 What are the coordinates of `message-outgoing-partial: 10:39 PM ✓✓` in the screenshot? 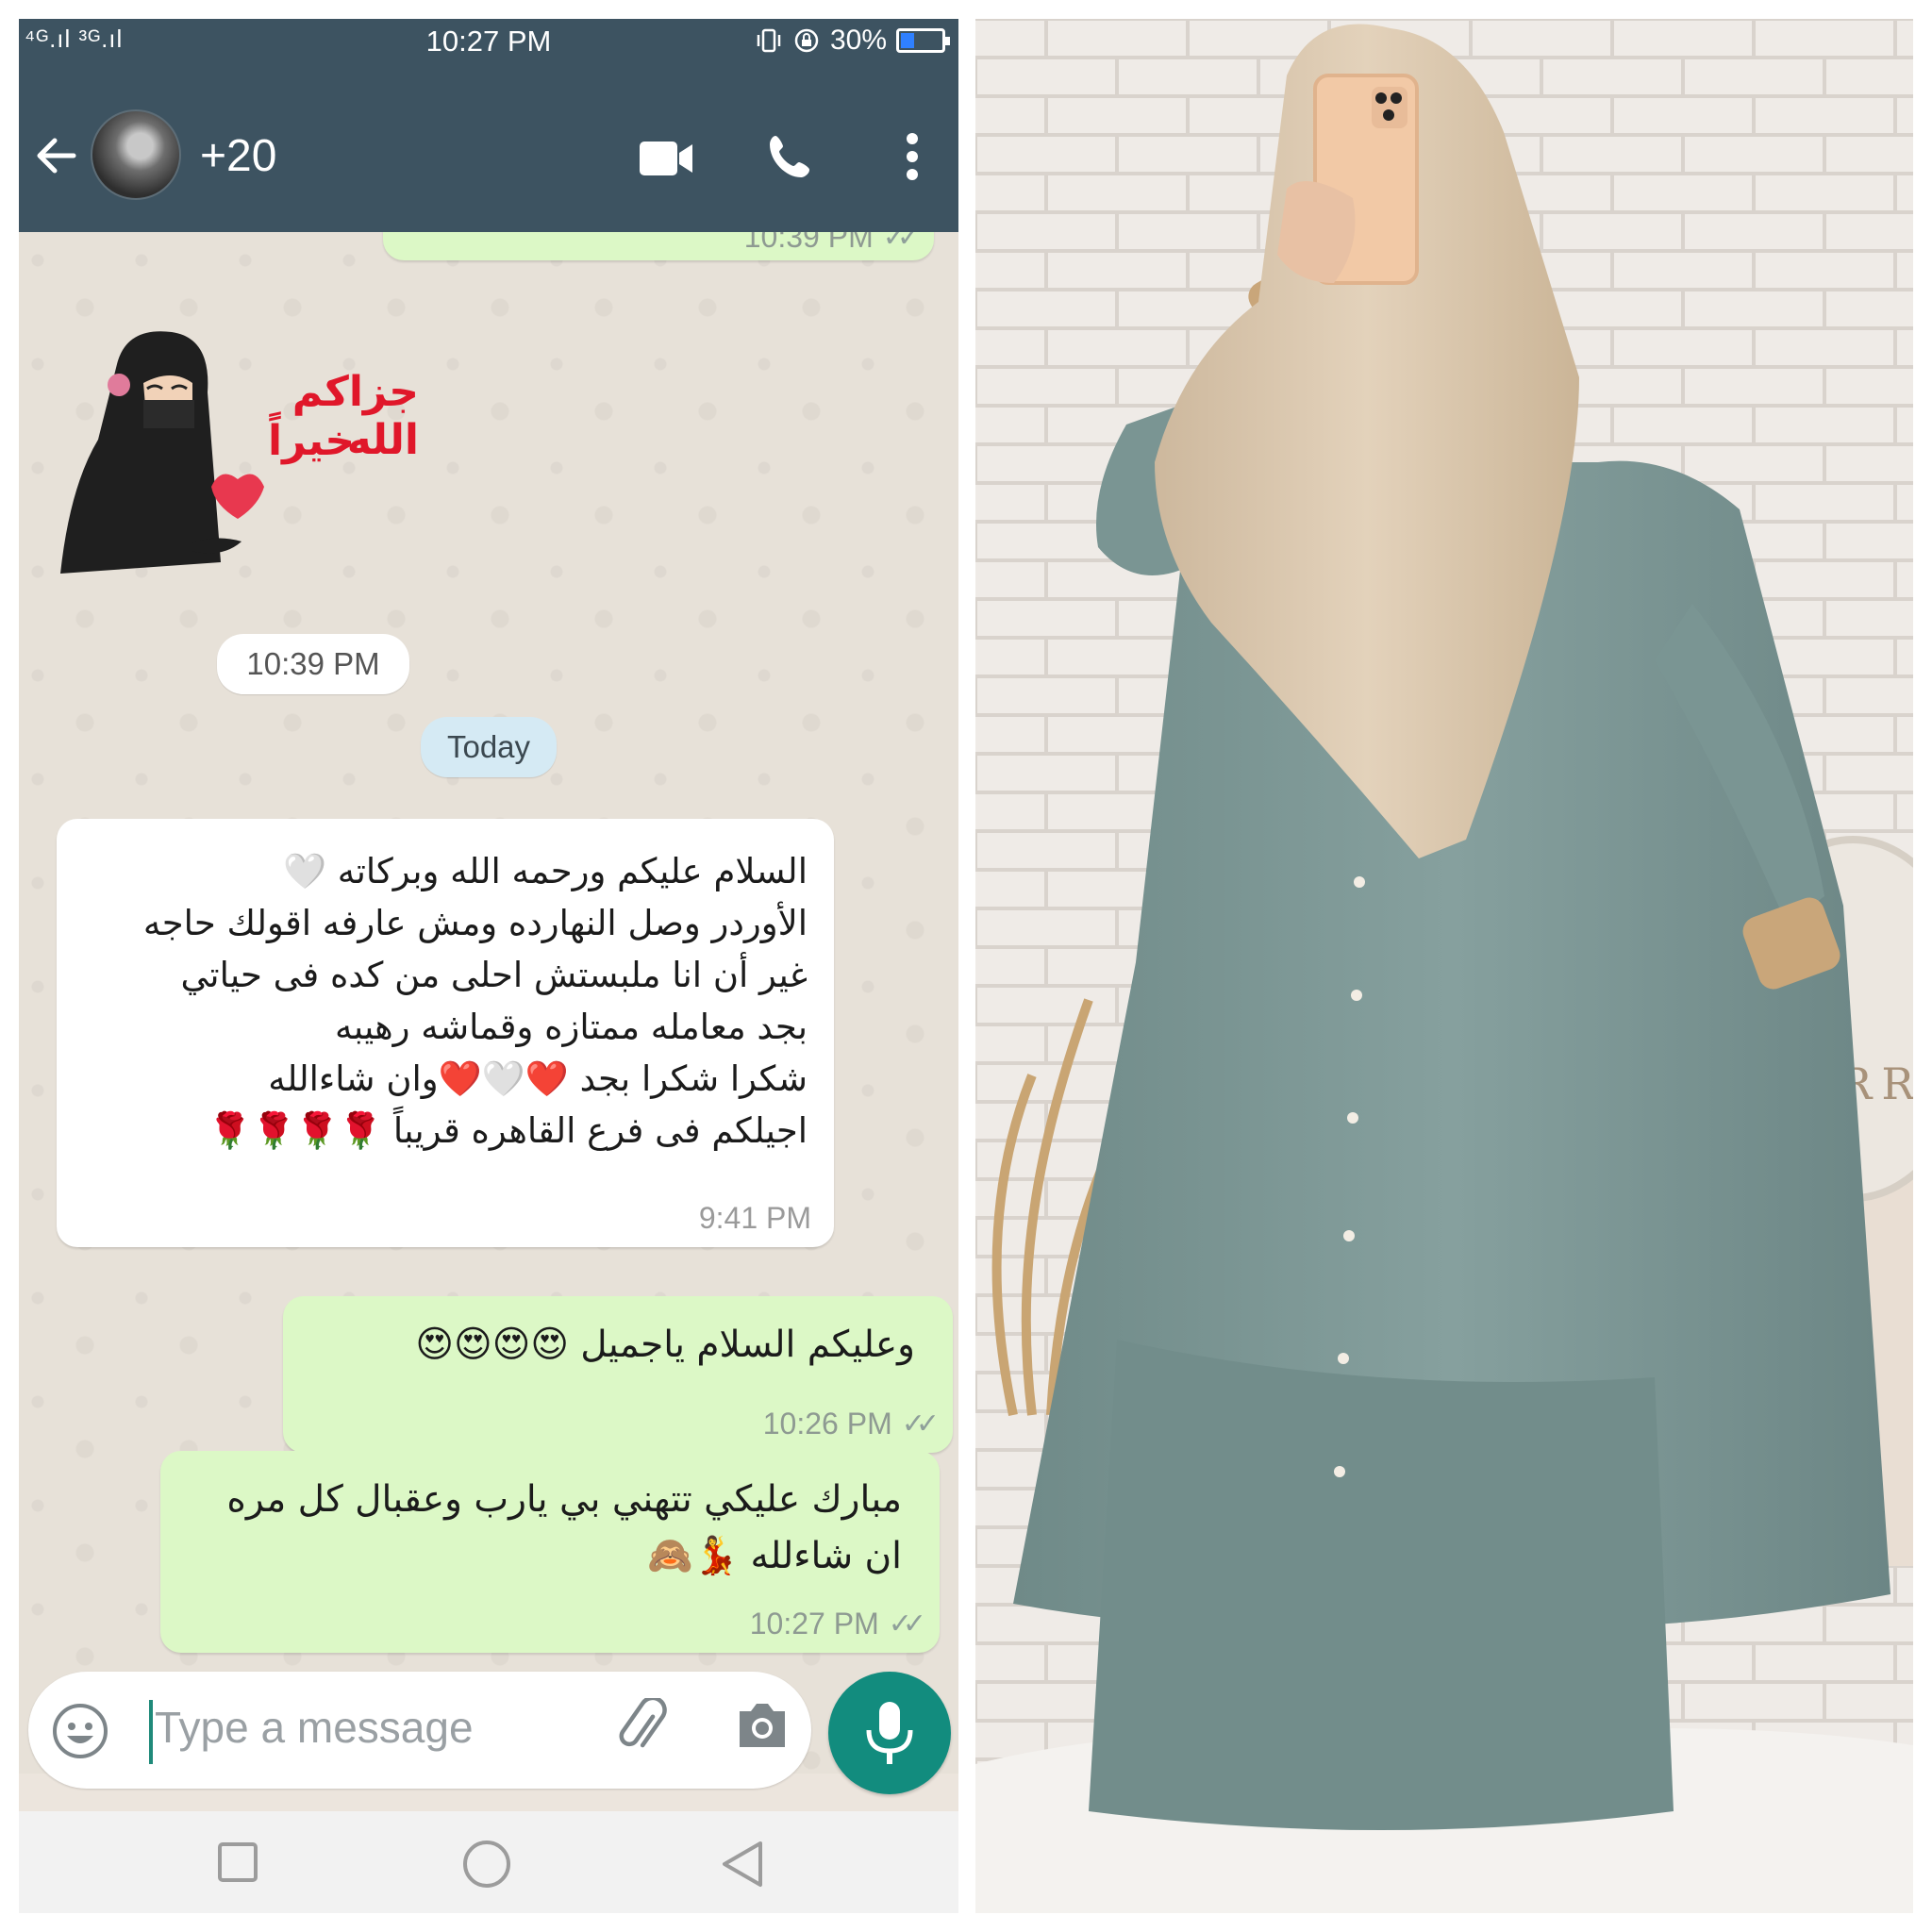 It's located at (659, 246).